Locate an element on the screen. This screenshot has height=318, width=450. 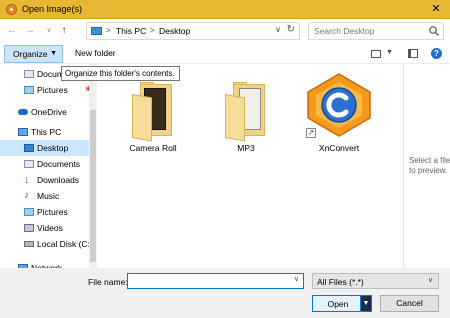
app-icon is located at coordinates (11, 9).